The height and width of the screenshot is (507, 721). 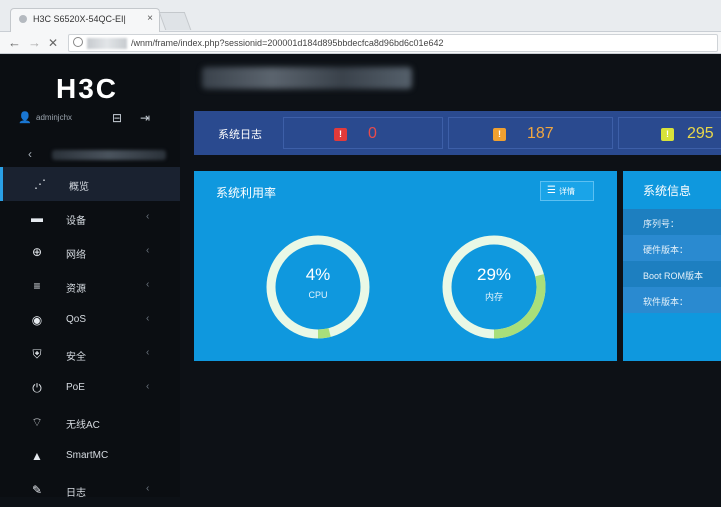 What do you see at coordinates (90, 119) in the screenshot?
I see `user-row: 👤 adminjchx ⊟ ⇥` at bounding box center [90, 119].